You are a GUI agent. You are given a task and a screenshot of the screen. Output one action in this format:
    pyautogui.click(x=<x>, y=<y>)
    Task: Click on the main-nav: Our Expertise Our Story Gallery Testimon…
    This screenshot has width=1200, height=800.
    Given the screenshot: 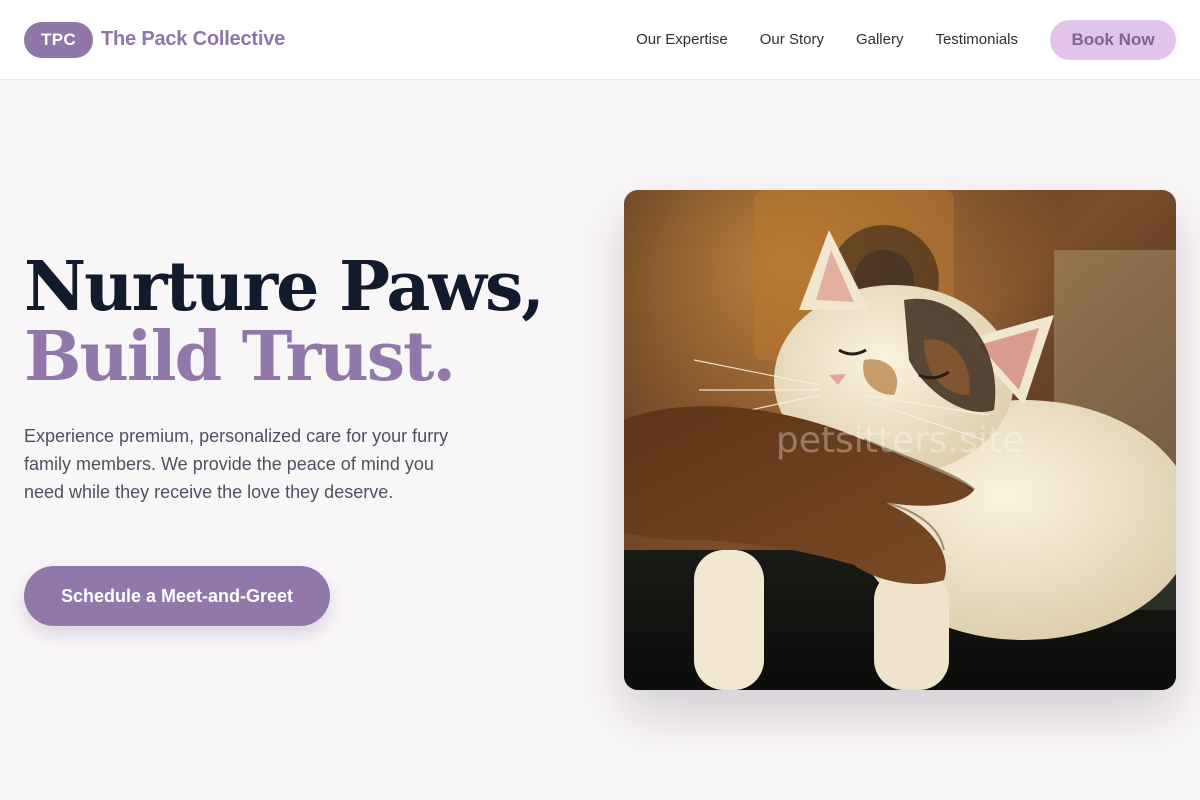 What is the action you would take?
    pyautogui.click(x=906, y=39)
    